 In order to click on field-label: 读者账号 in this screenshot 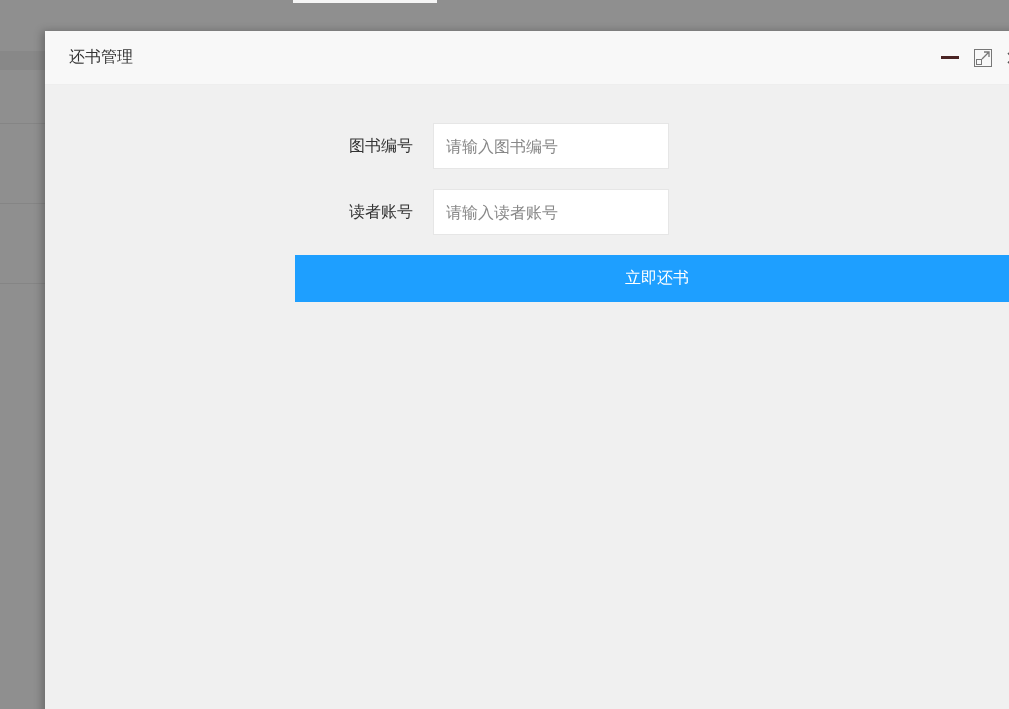, I will do `click(380, 212)`.